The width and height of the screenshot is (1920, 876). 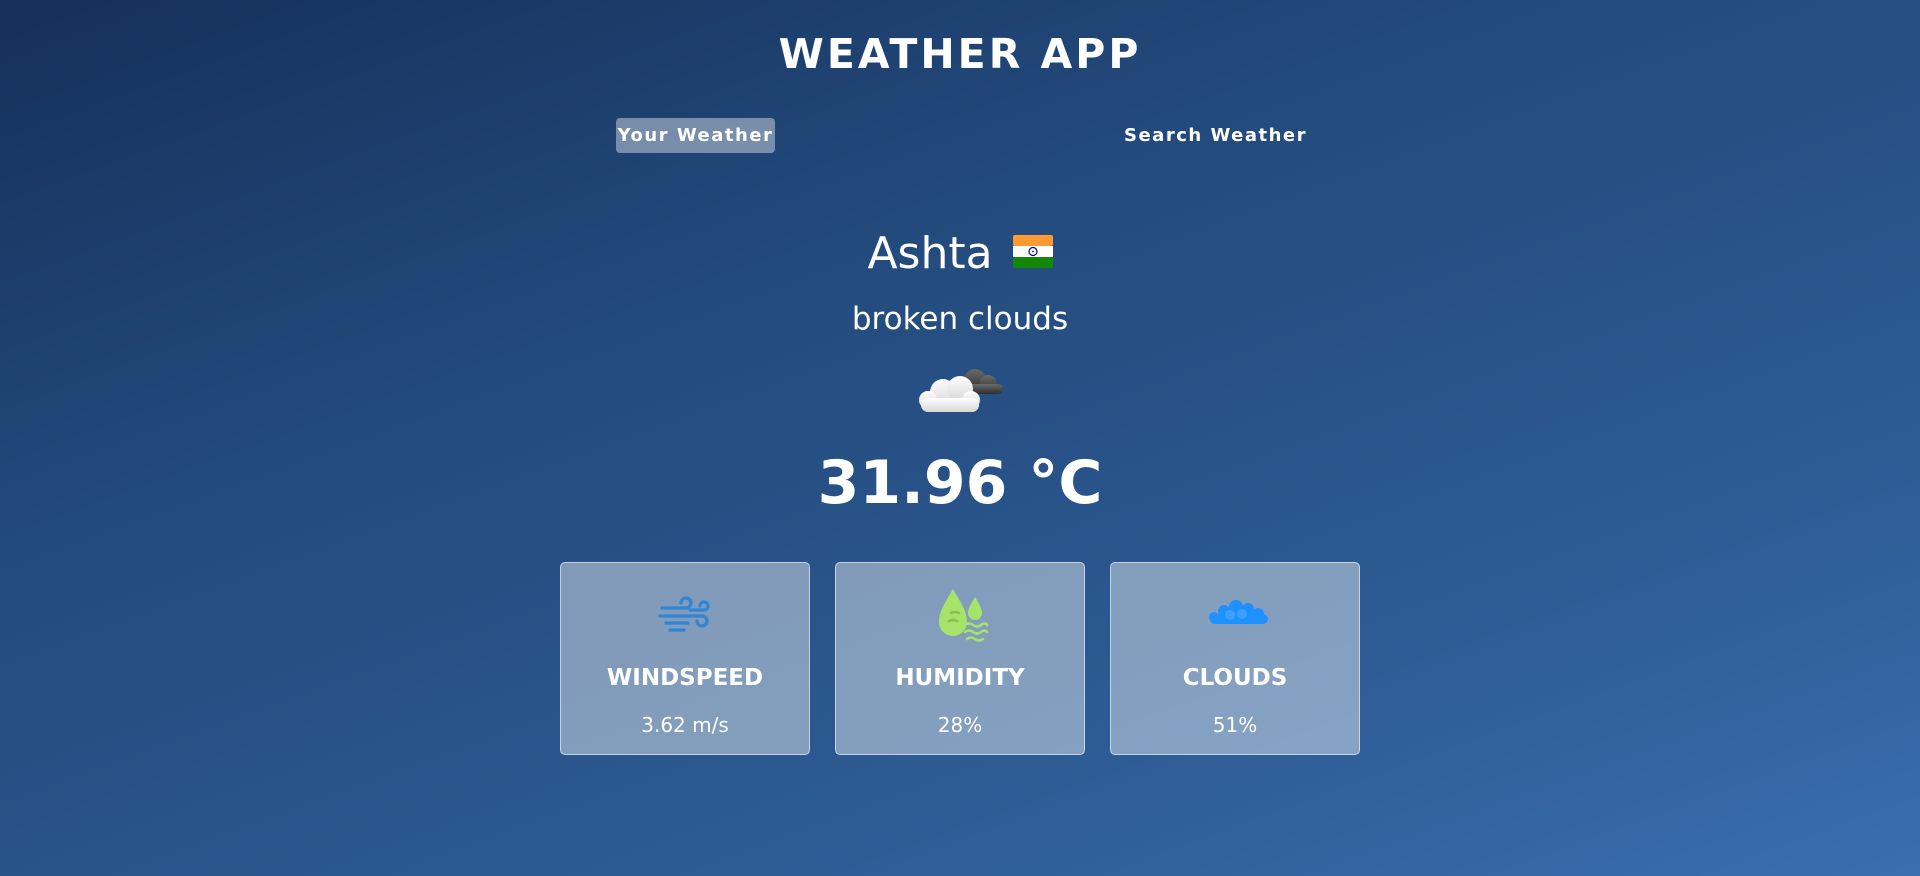 What do you see at coordinates (930, 253) in the screenshot?
I see `city-name: Ashta` at bounding box center [930, 253].